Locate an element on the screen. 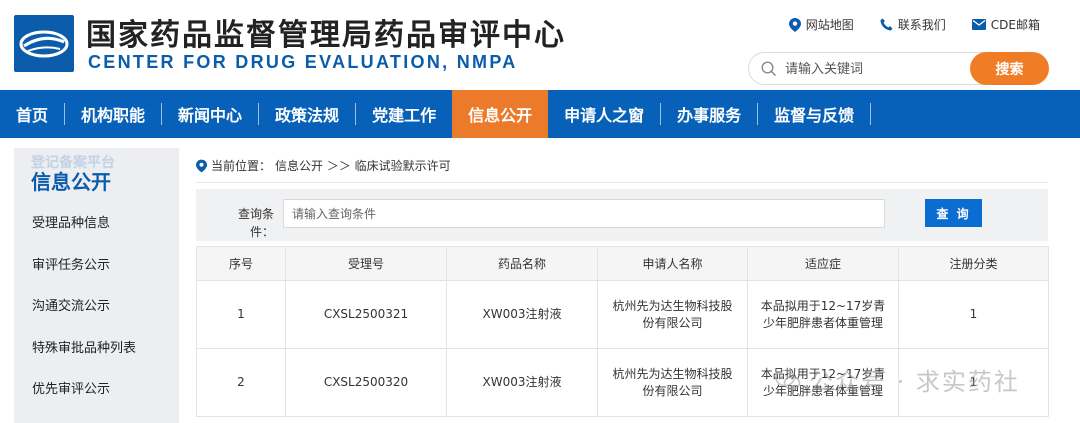 This screenshot has height=423, width=1080. query-label: 查询条件： is located at coordinates (255, 223).